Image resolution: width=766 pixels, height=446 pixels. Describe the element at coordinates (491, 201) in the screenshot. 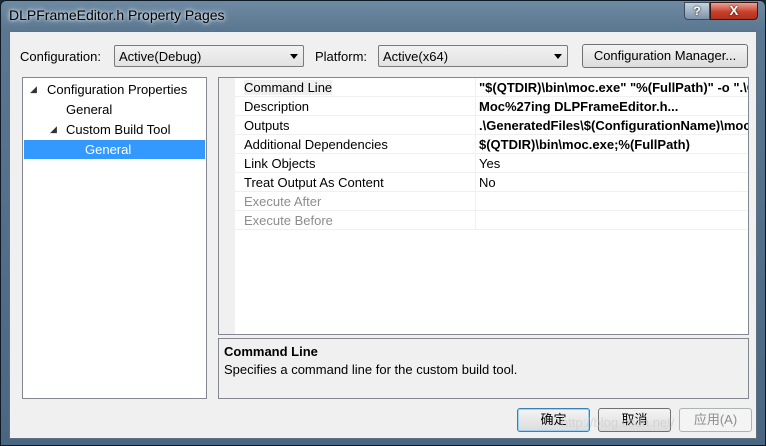

I see `property-row: Execute After` at that location.